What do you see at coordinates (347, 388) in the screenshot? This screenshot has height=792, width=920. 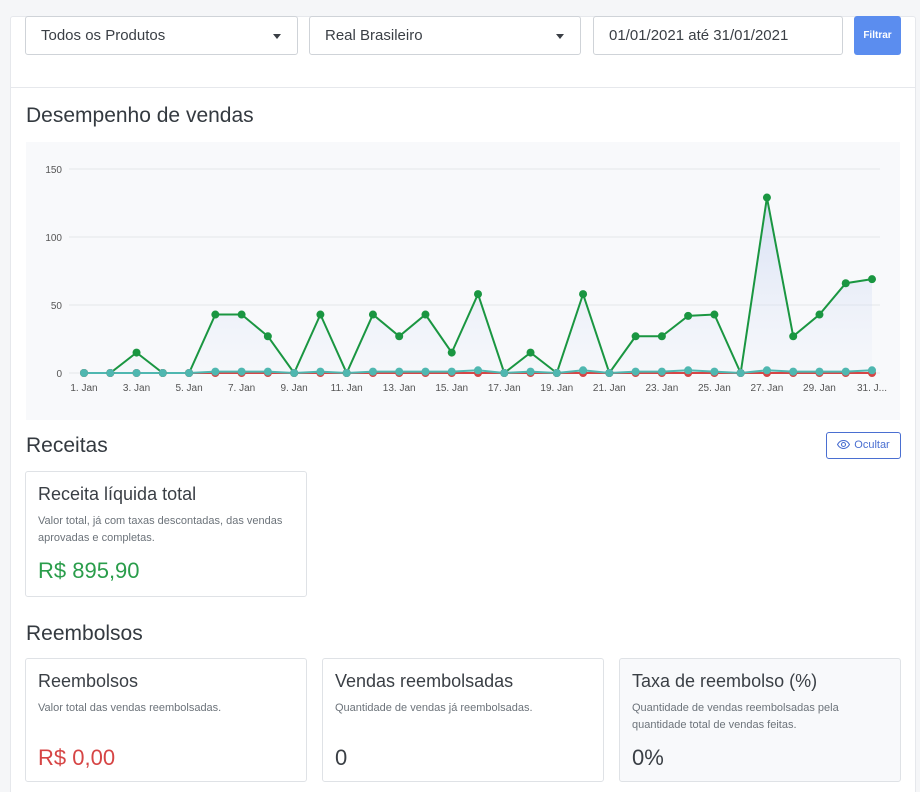 I see `x-tick-label: 11. Jan` at bounding box center [347, 388].